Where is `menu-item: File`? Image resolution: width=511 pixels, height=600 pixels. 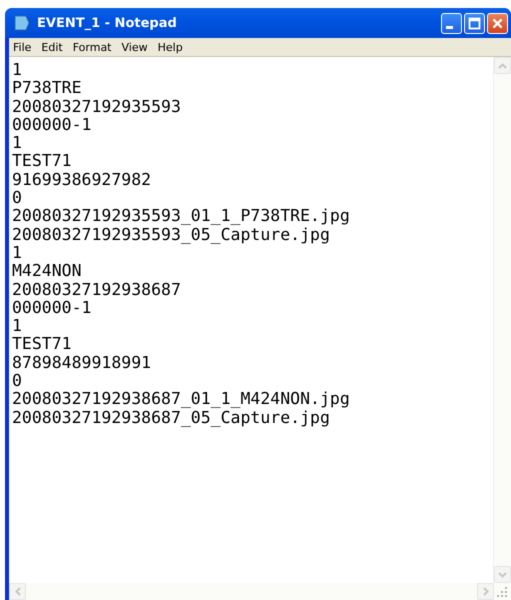
menu-item: File is located at coordinates (22, 47).